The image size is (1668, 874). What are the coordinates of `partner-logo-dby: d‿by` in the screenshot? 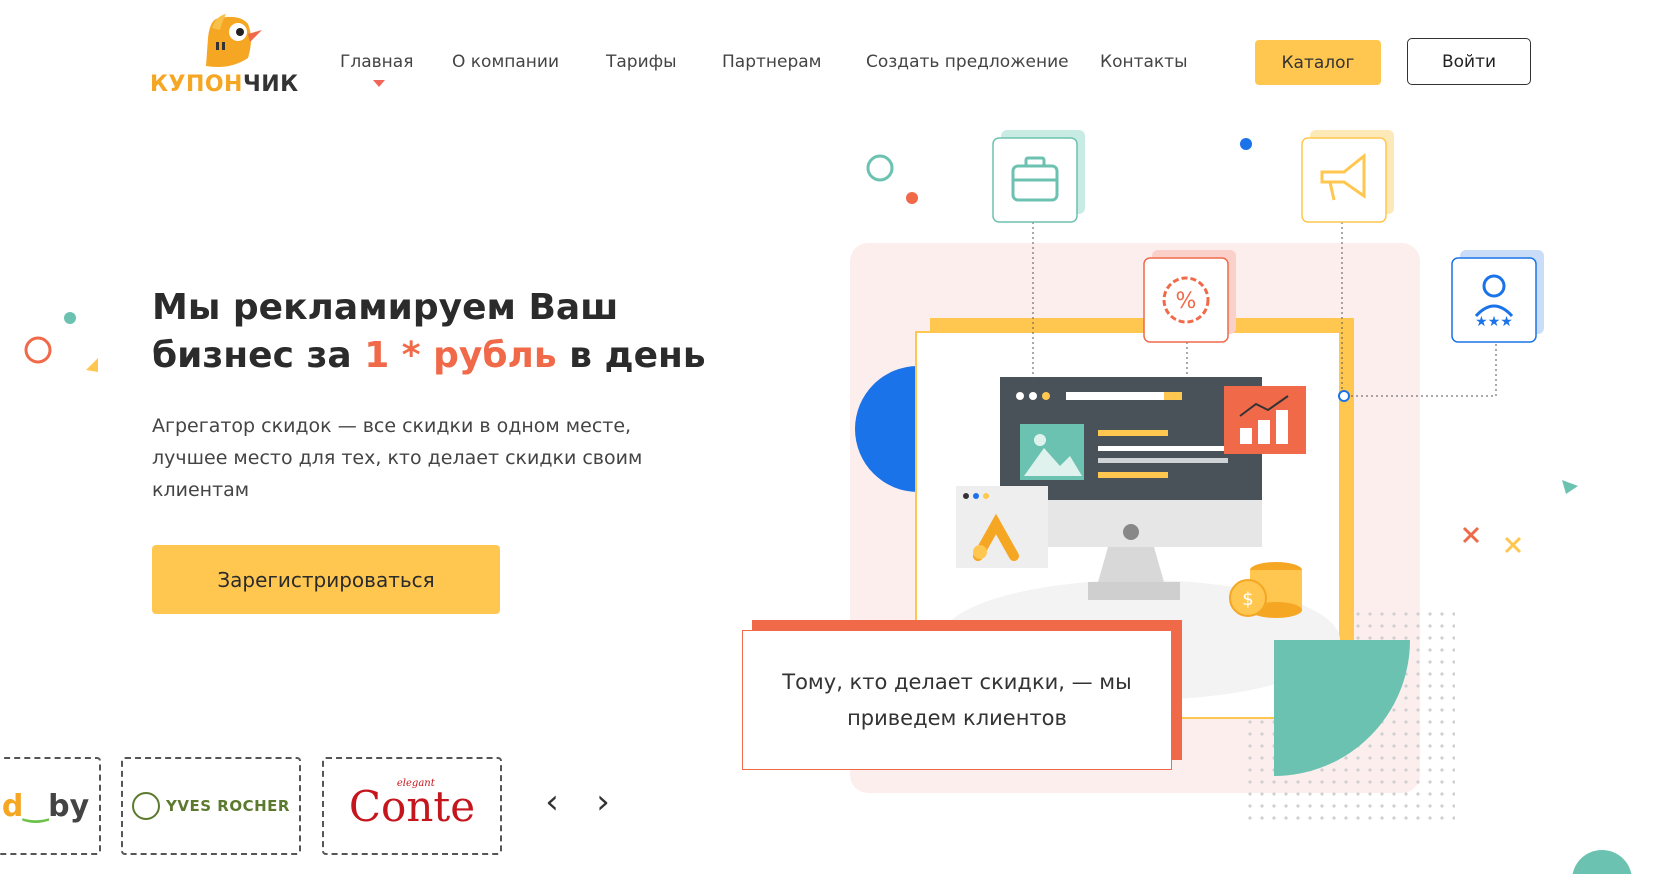 It's located at (50, 806).